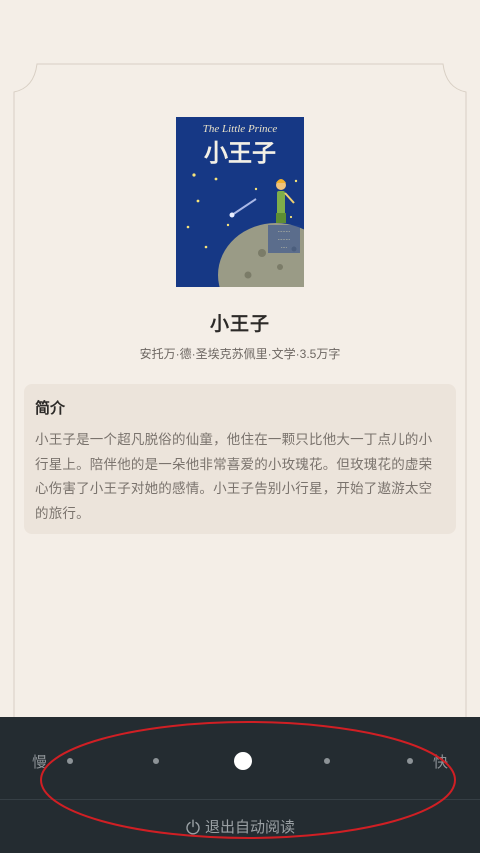 This screenshot has width=480, height=853. I want to click on speed-level-3-selected, so click(243, 761).